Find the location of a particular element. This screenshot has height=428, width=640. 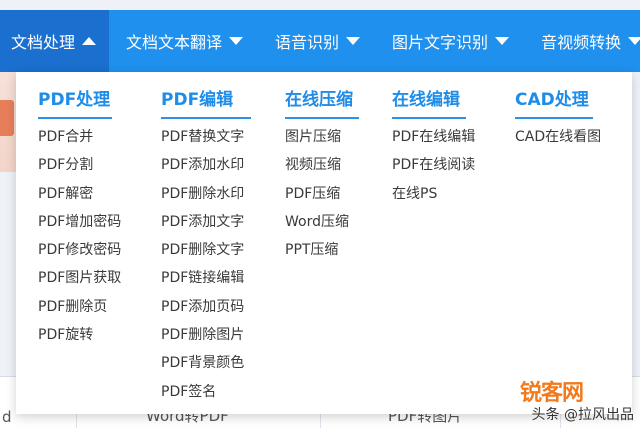

menu-item: PDF替换文字 is located at coordinates (206, 142).